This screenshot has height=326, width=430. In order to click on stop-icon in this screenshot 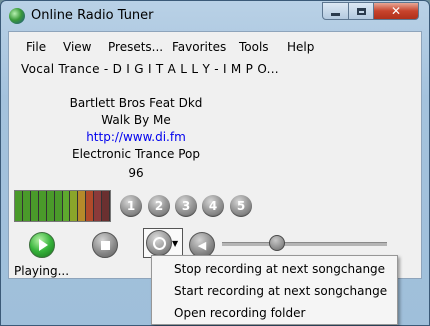, I will do `click(105, 245)`.